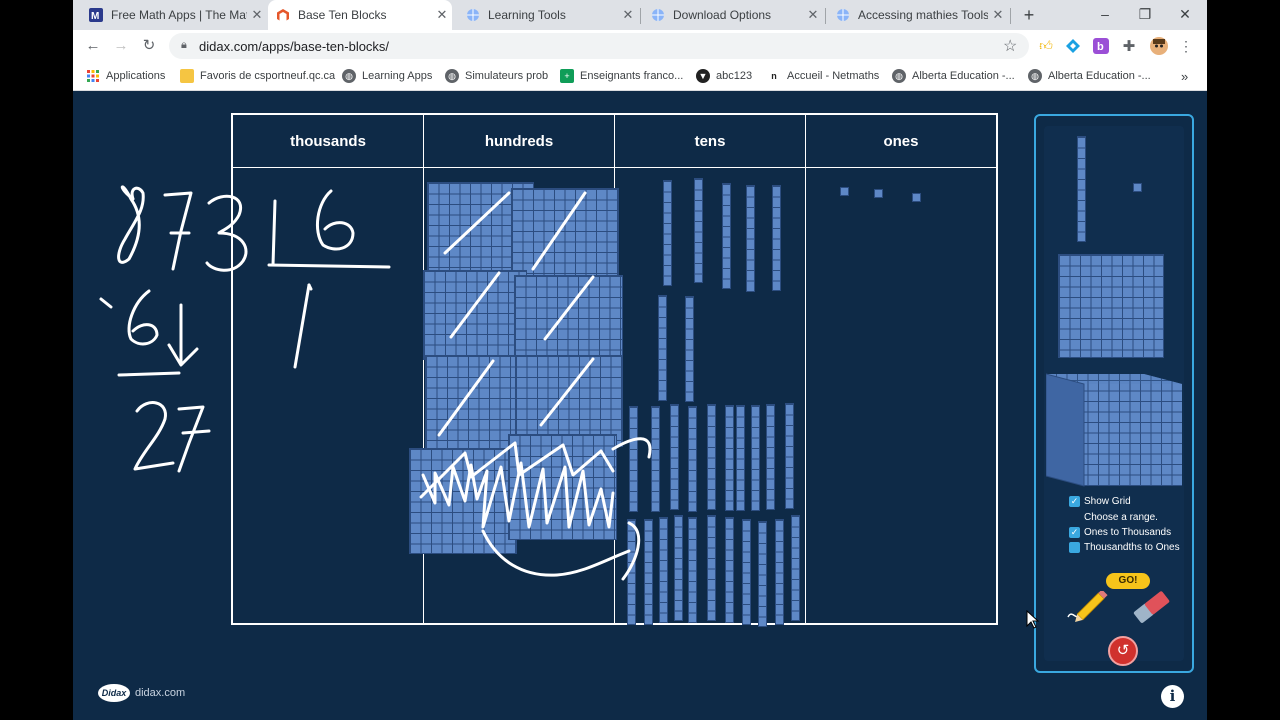 The width and height of the screenshot is (1280, 720). Describe the element at coordinates (1186, 46) in the screenshot. I see `more-menu-icon: ⋮` at that location.